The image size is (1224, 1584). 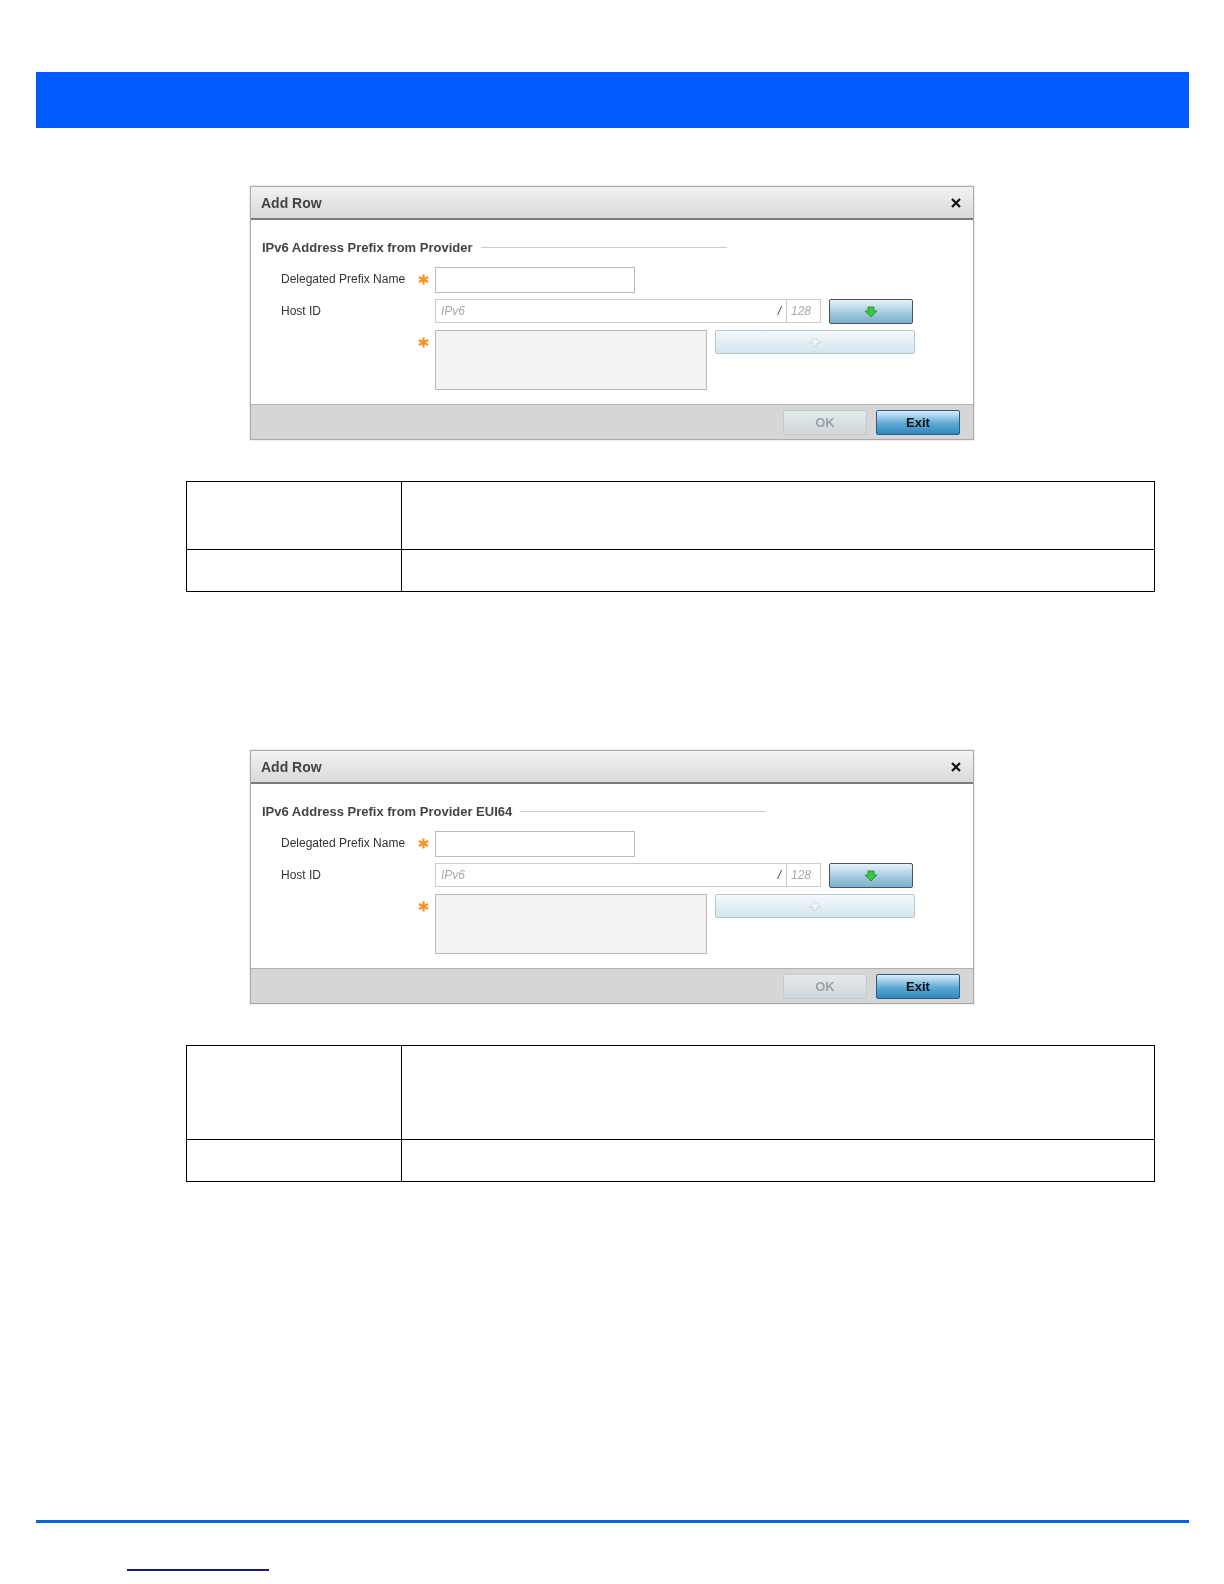 I want to click on section-title: IPv6 Address Prefix from Provider, so click(x=367, y=247).